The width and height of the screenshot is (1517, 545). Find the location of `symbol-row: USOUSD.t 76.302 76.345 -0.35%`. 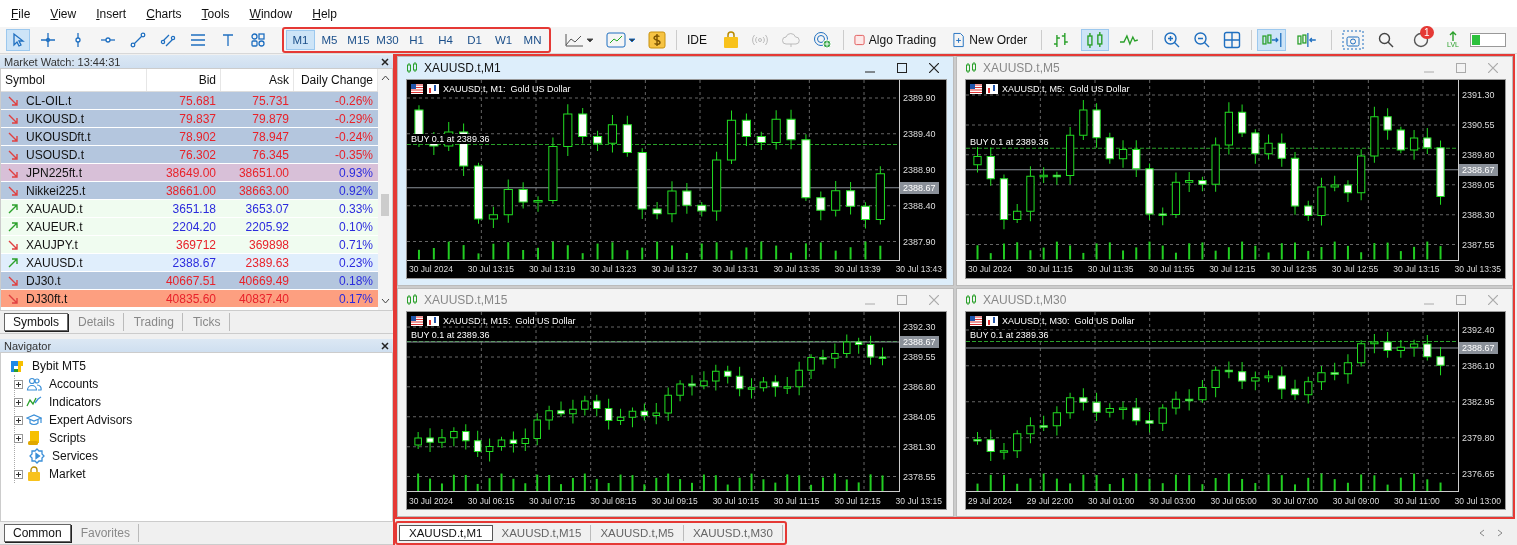

symbol-row: USOUSD.t 76.302 76.345 -0.35% is located at coordinates (189, 155).